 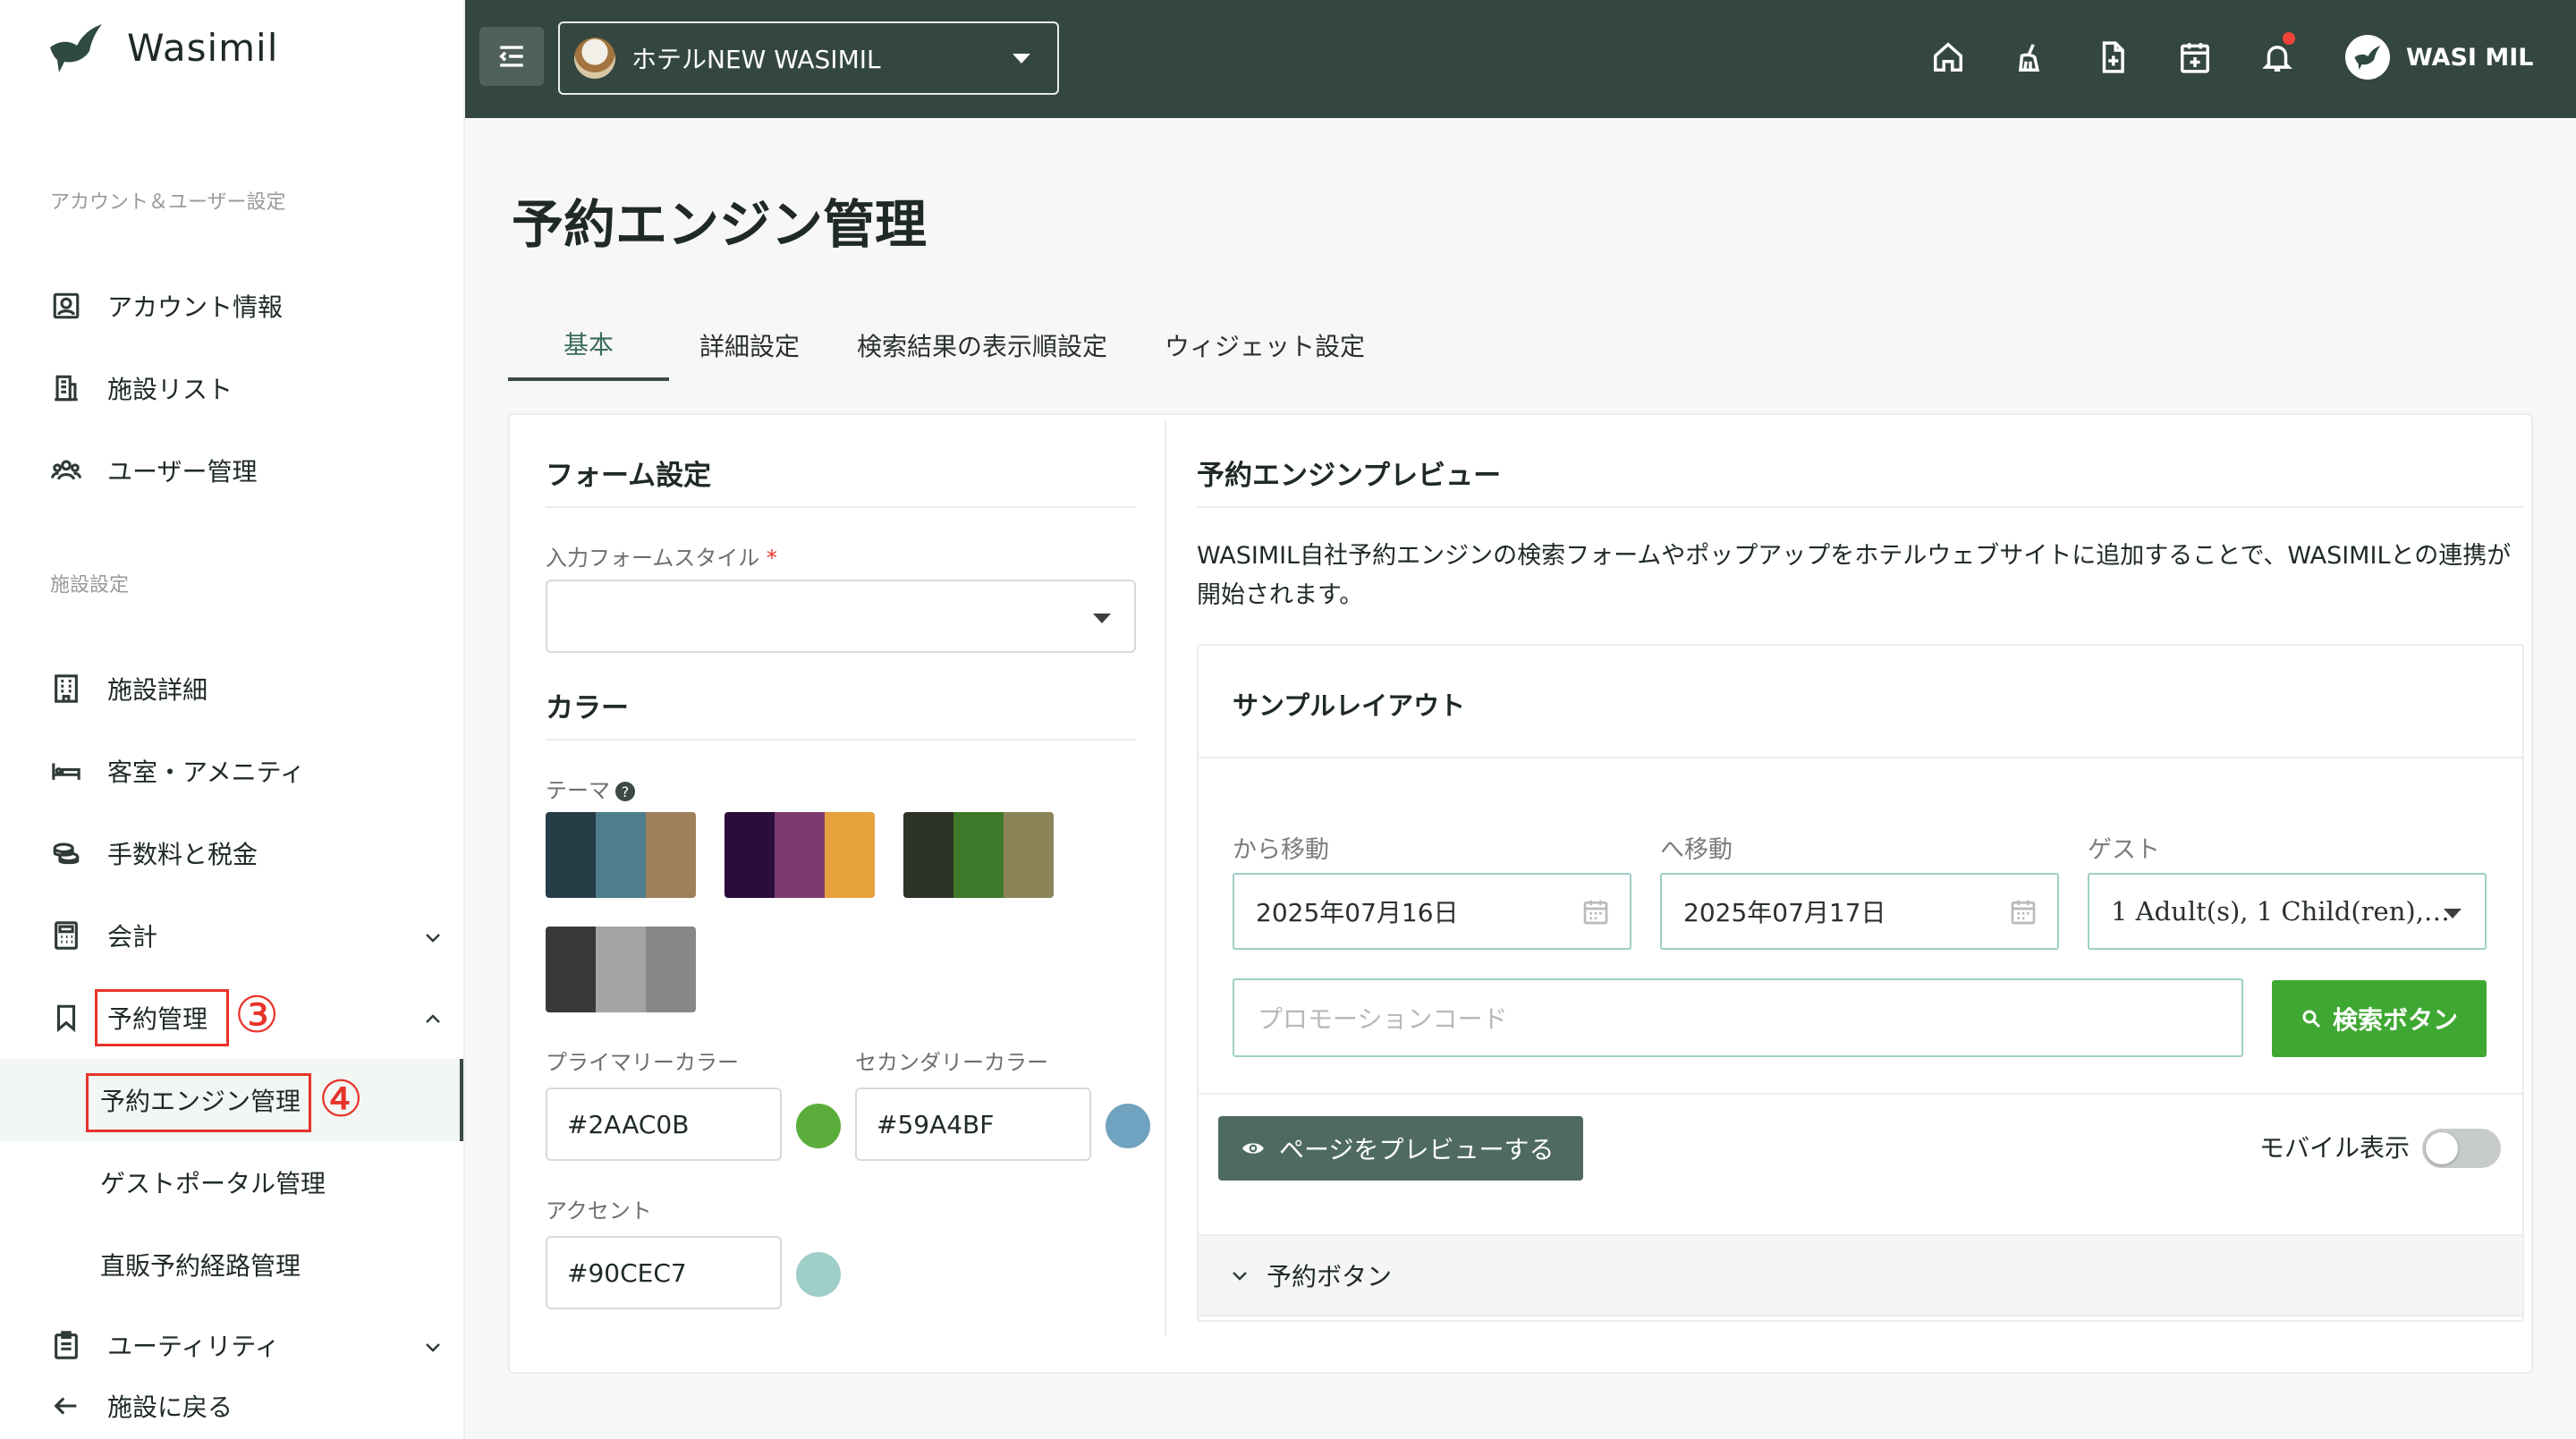 I want to click on secondary-color-preview, so click(x=1128, y=1126).